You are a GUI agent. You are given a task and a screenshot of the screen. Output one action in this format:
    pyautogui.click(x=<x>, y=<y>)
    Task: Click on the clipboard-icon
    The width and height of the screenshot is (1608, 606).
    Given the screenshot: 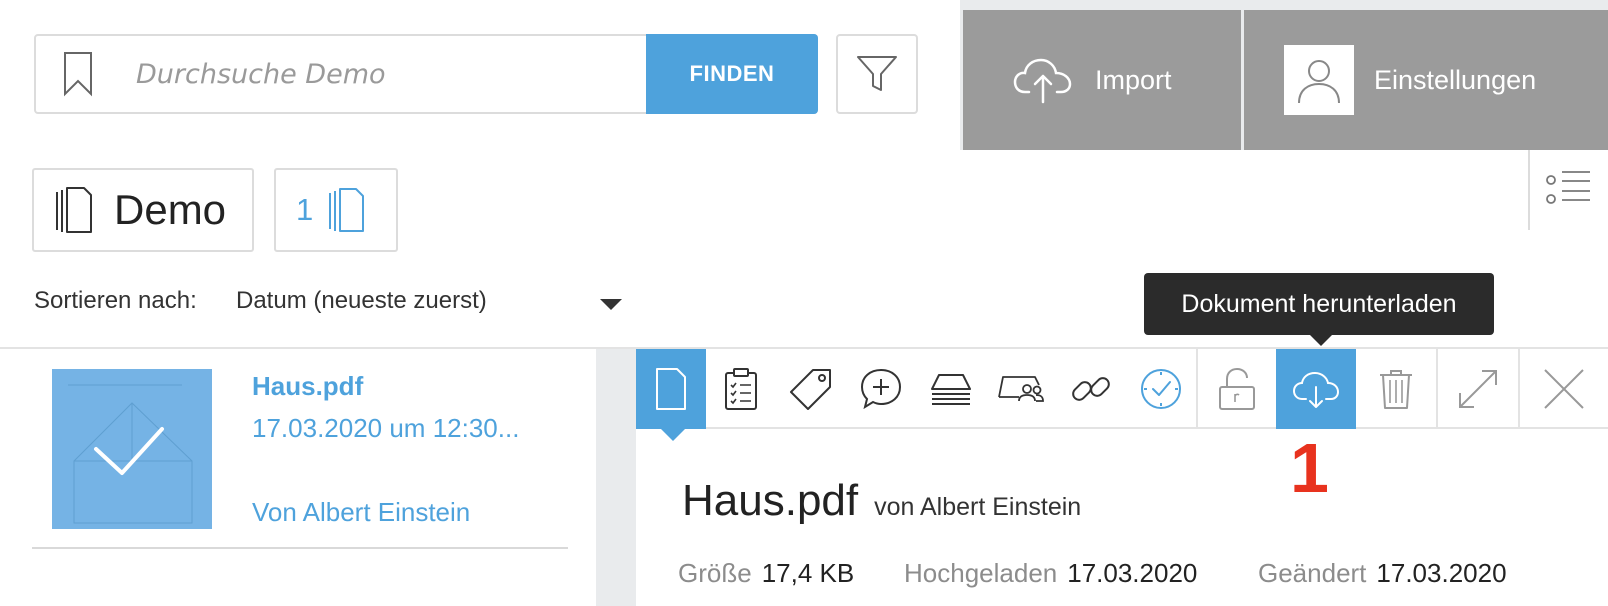 What is the action you would take?
    pyautogui.click(x=741, y=389)
    